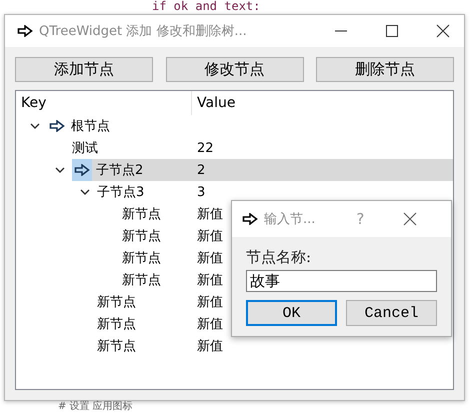  What do you see at coordinates (214, 103) in the screenshot?
I see `column-header: Value` at bounding box center [214, 103].